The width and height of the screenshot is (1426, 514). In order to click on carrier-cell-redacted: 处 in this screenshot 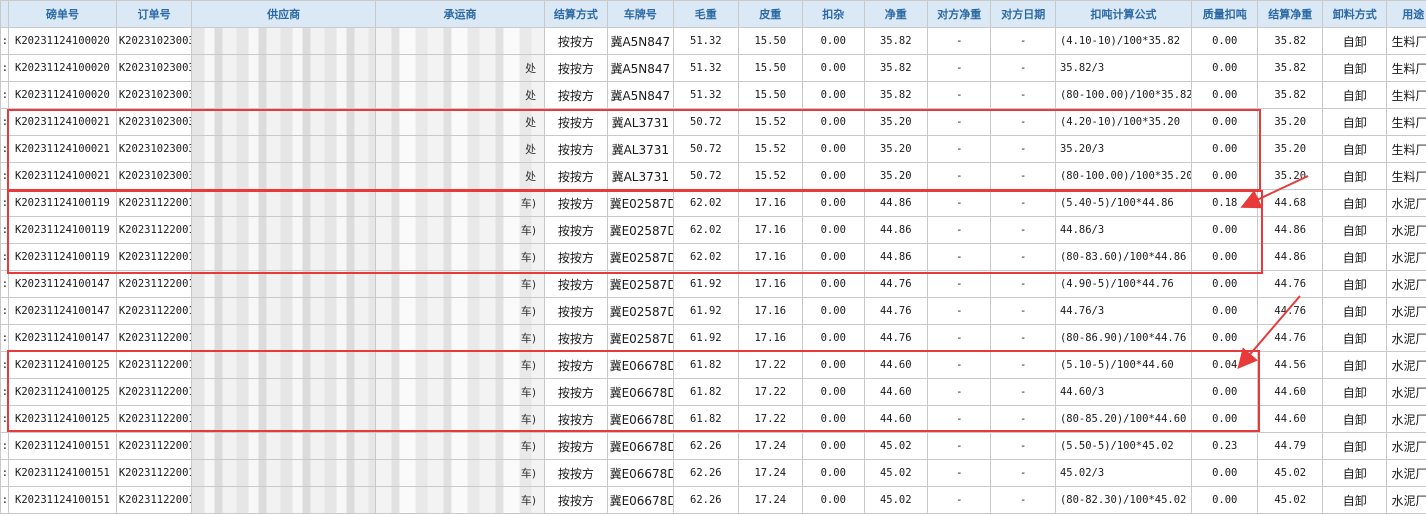, I will do `click(460, 176)`.